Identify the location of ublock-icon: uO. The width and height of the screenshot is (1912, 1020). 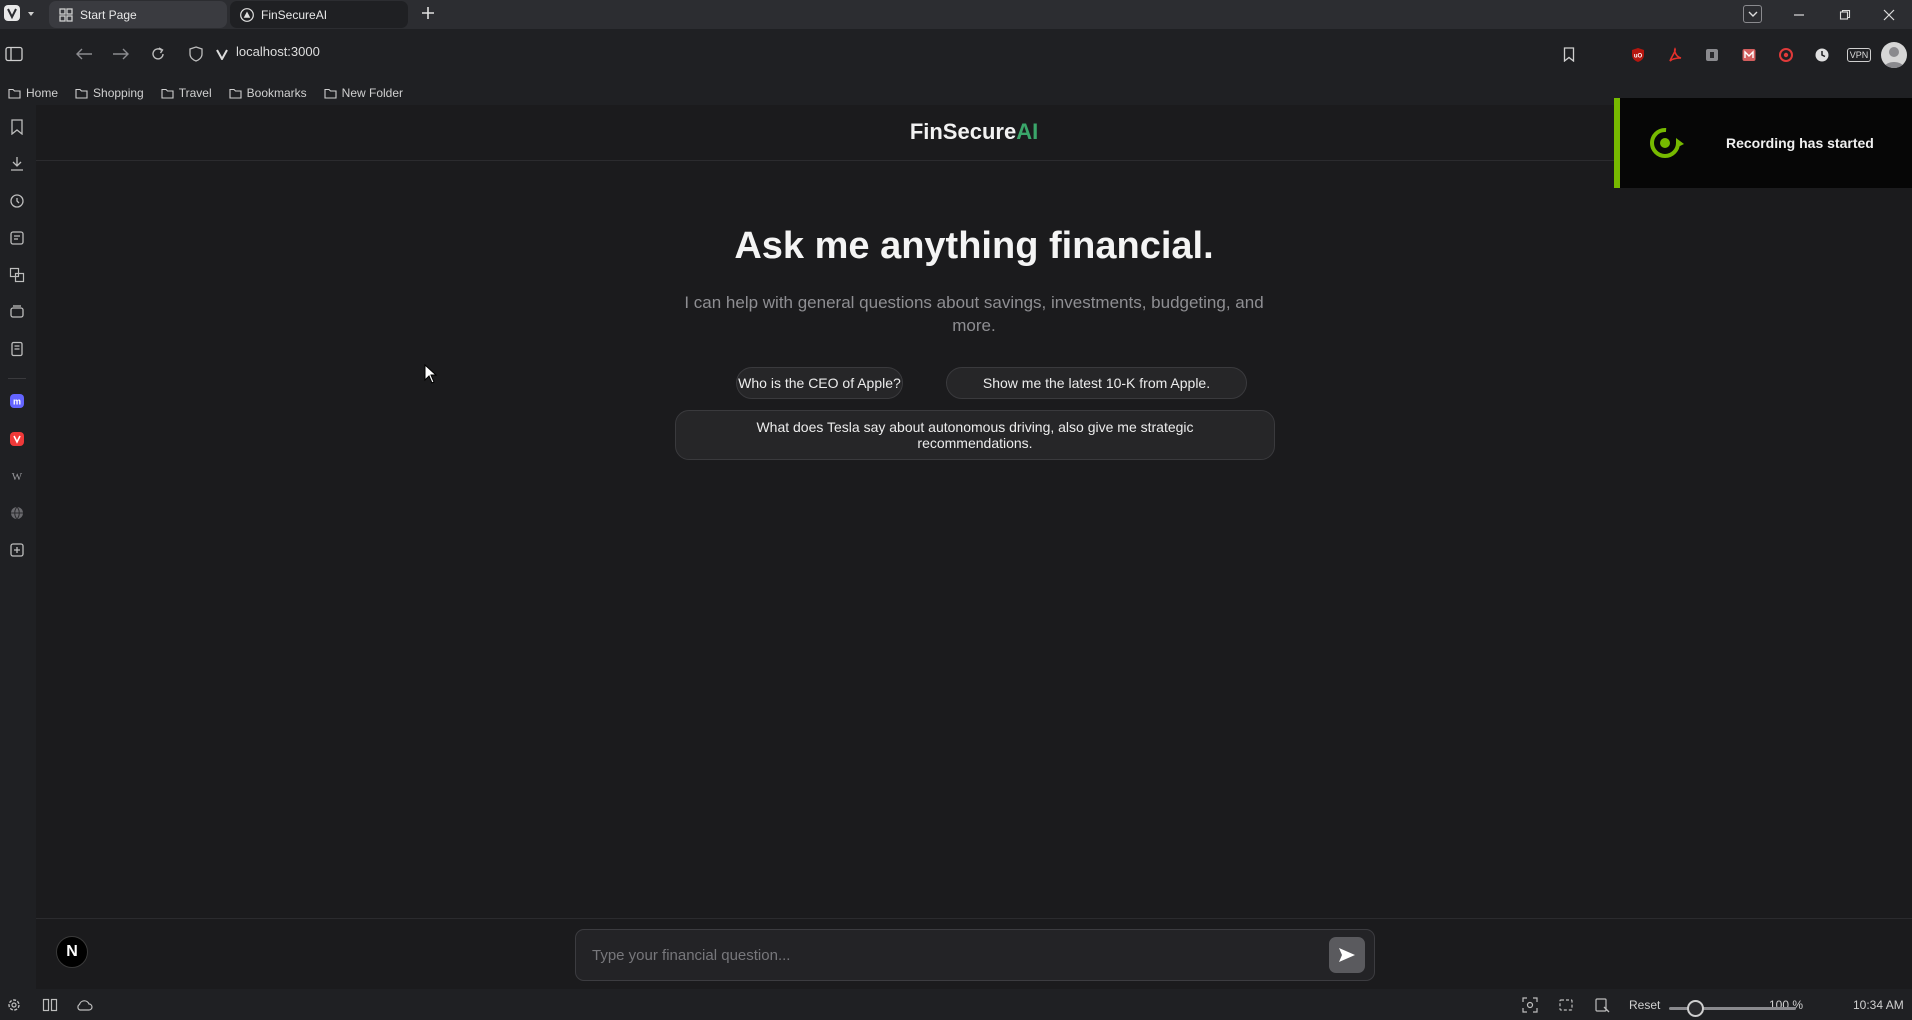
(1638, 55).